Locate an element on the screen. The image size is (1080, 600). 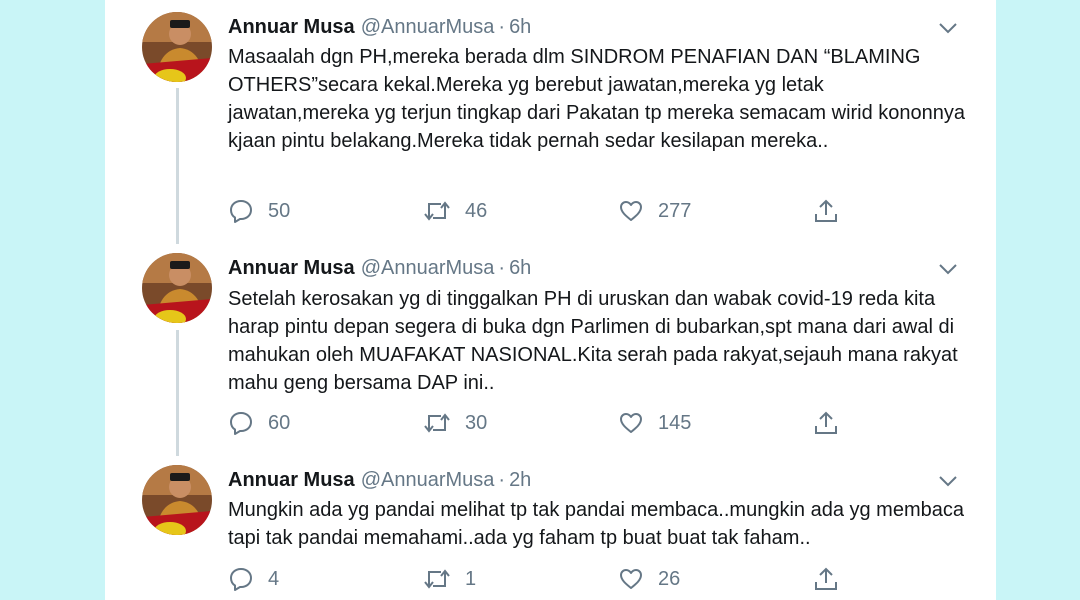
reply-count: 50 is located at coordinates (279, 210).